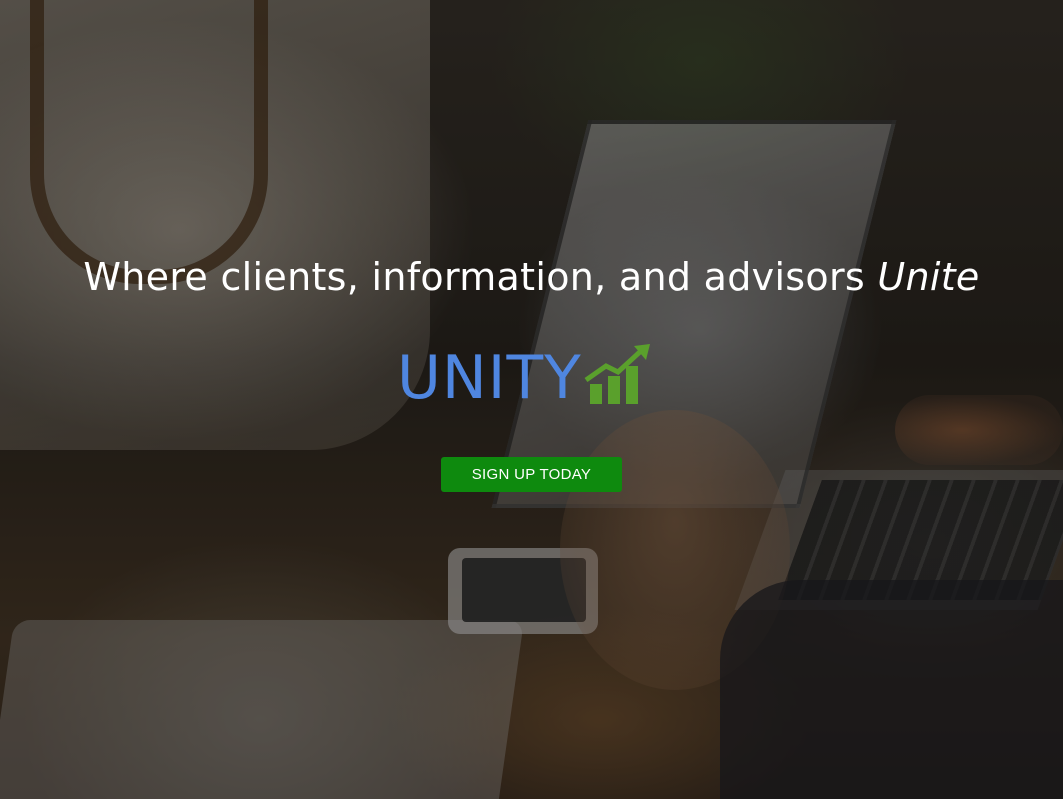 Image resolution: width=1063 pixels, height=799 pixels. Describe the element at coordinates (531, 474) in the screenshot. I see `sign-up-button: SIGN UP TODAY` at that location.